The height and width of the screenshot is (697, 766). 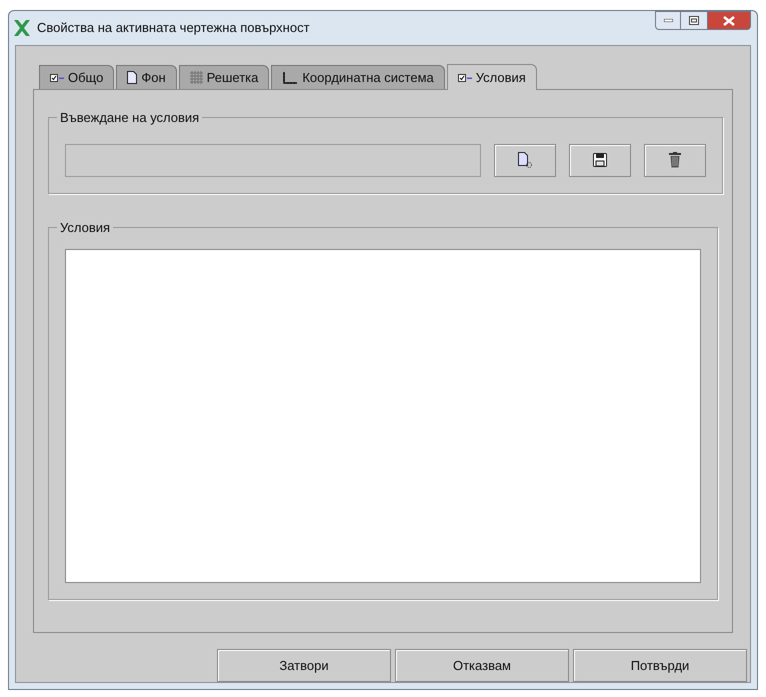 I want to click on window-title: Свойства на активната чертежна повърхност, so click(x=173, y=28).